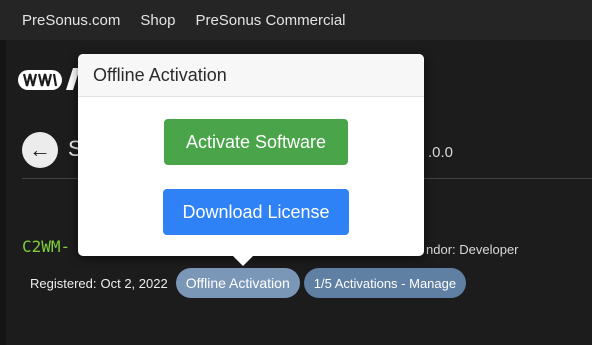  Describe the element at coordinates (256, 142) in the screenshot. I see `activate-software-button: Activate Software` at that location.